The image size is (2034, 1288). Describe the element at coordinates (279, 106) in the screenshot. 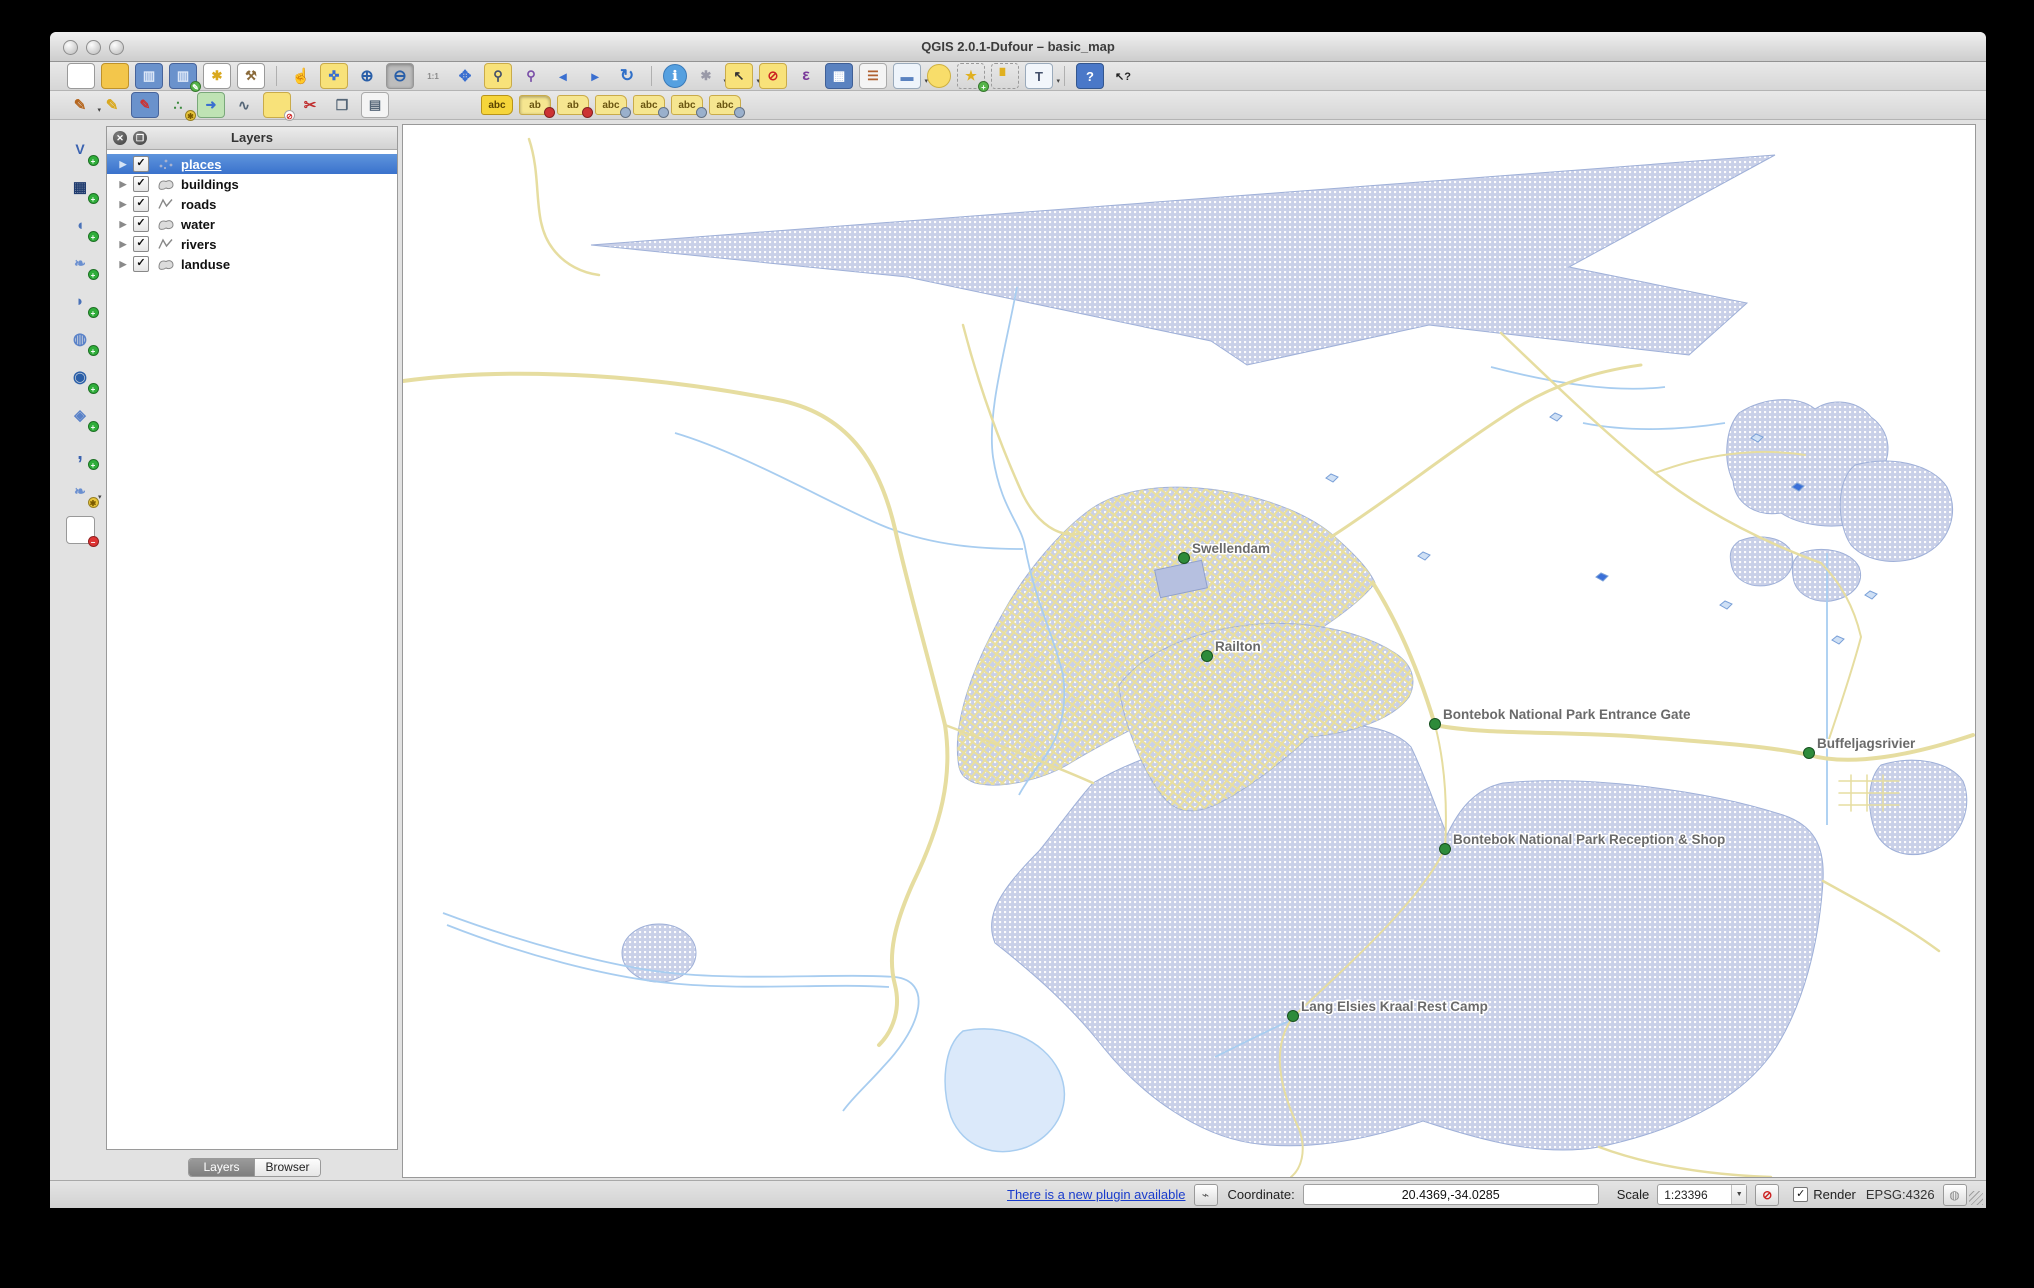

I see `delete-selected-icon: ⊘` at that location.